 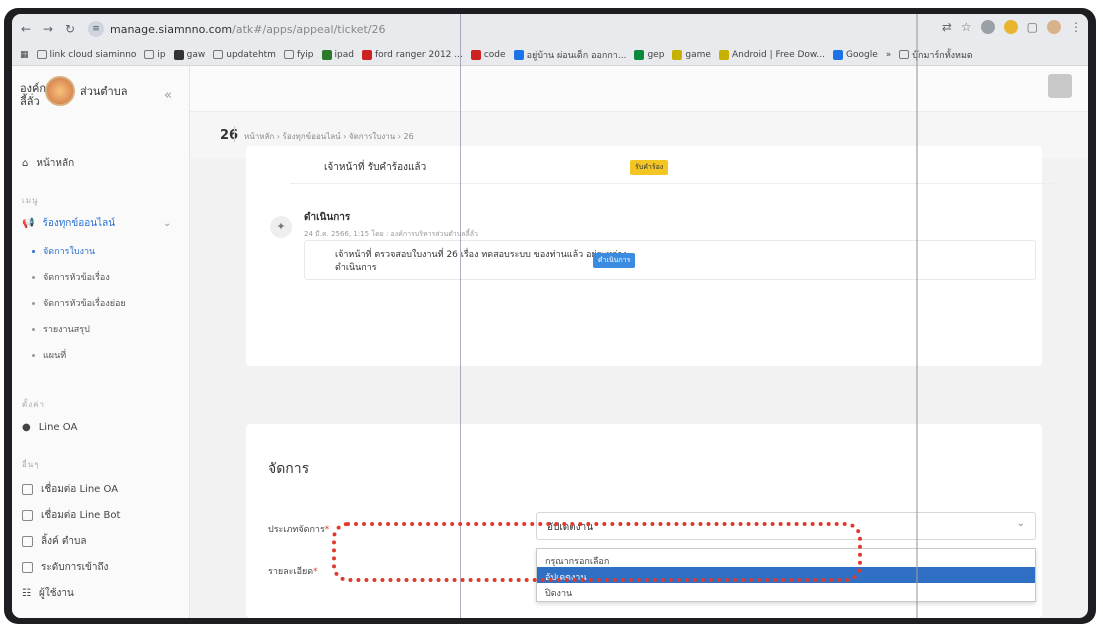 What do you see at coordinates (178, 54) in the screenshot?
I see `github-icon` at bounding box center [178, 54].